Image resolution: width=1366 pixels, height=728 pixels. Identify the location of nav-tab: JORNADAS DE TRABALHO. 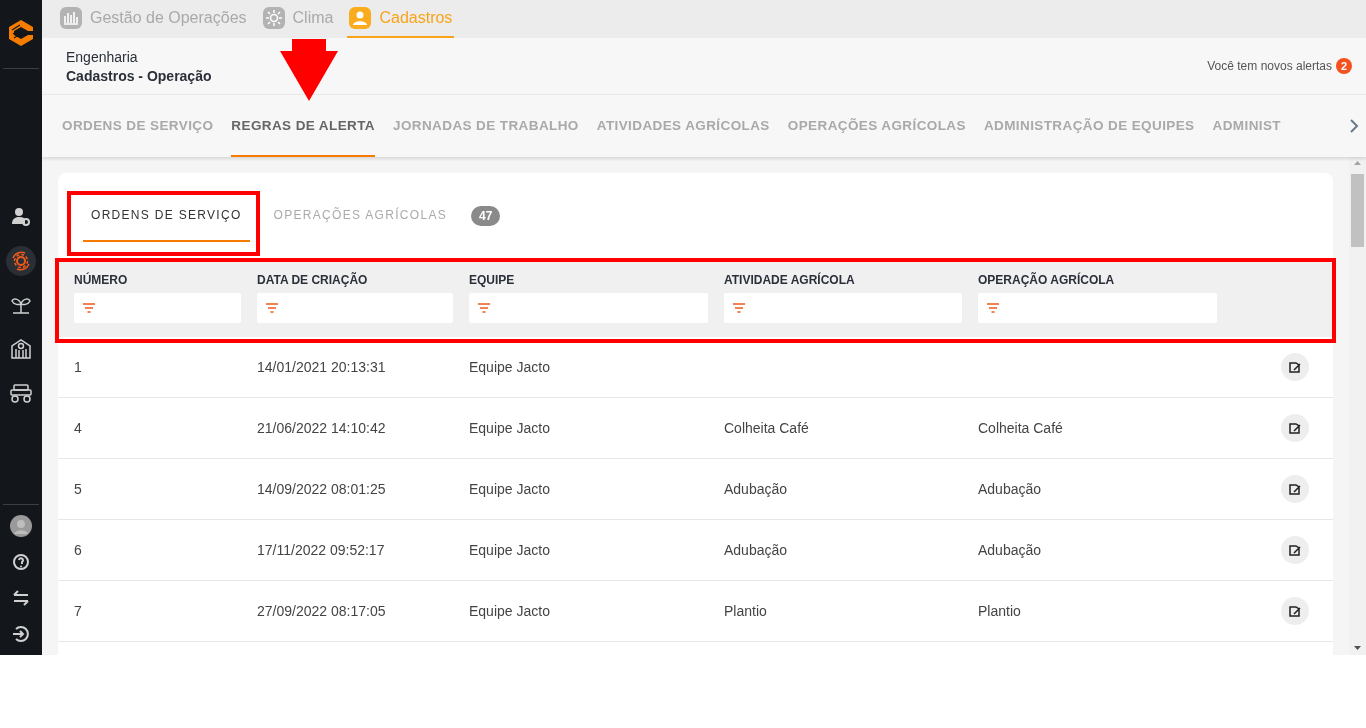
(486, 126).